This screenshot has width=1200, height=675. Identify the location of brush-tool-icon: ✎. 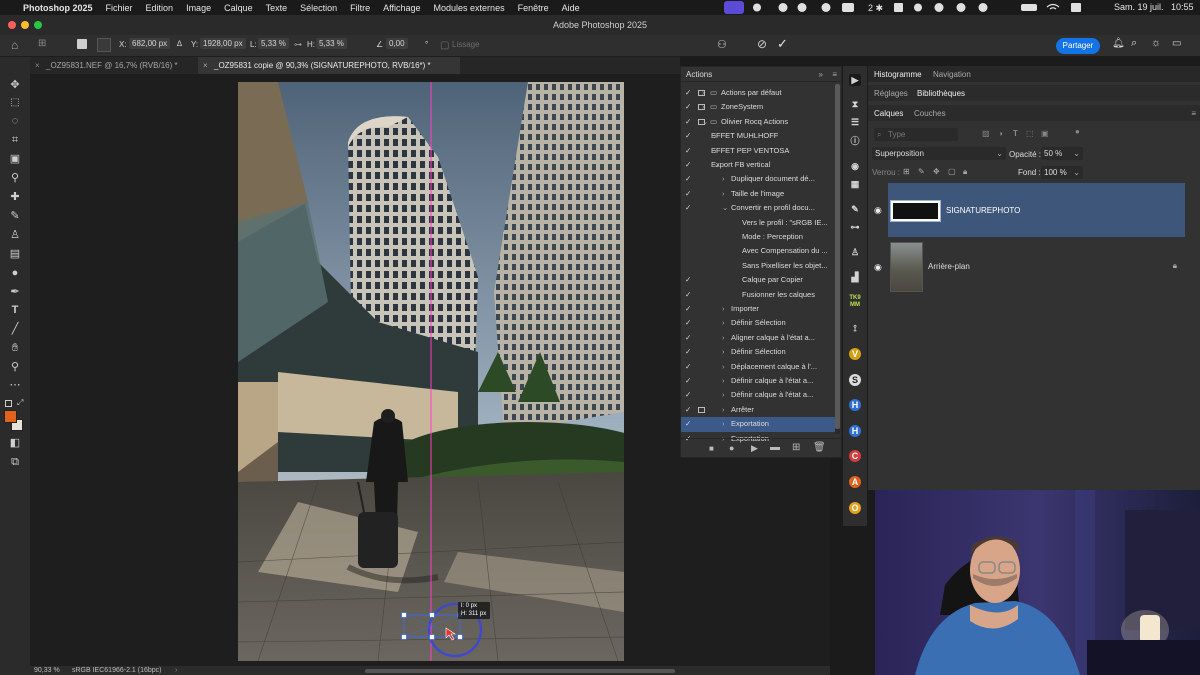
(15, 216).